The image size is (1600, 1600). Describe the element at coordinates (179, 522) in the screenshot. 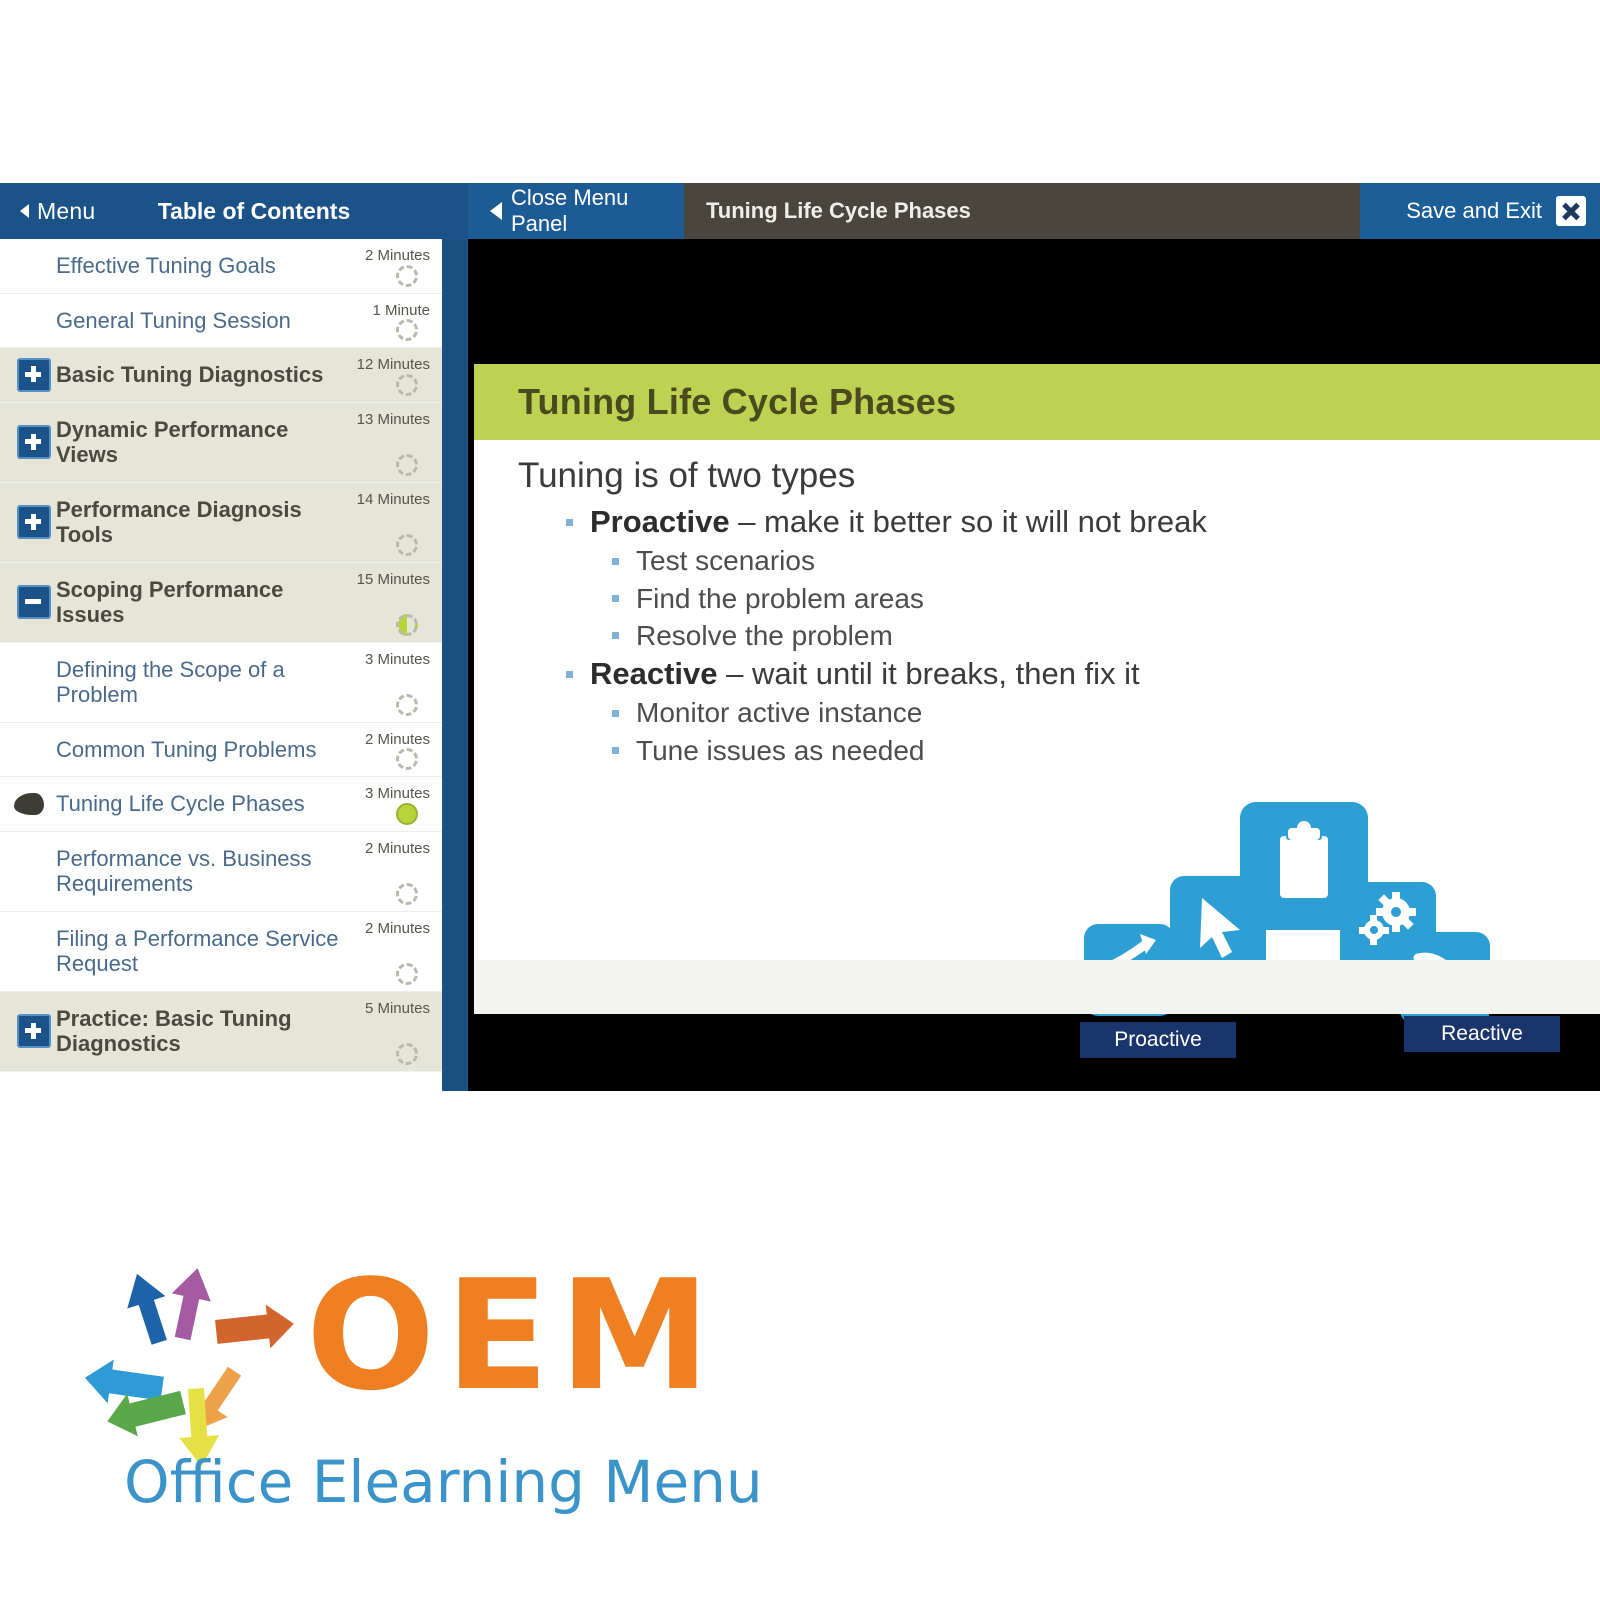

I see `toc-item-label: Performance Diagnosis Tools` at that location.